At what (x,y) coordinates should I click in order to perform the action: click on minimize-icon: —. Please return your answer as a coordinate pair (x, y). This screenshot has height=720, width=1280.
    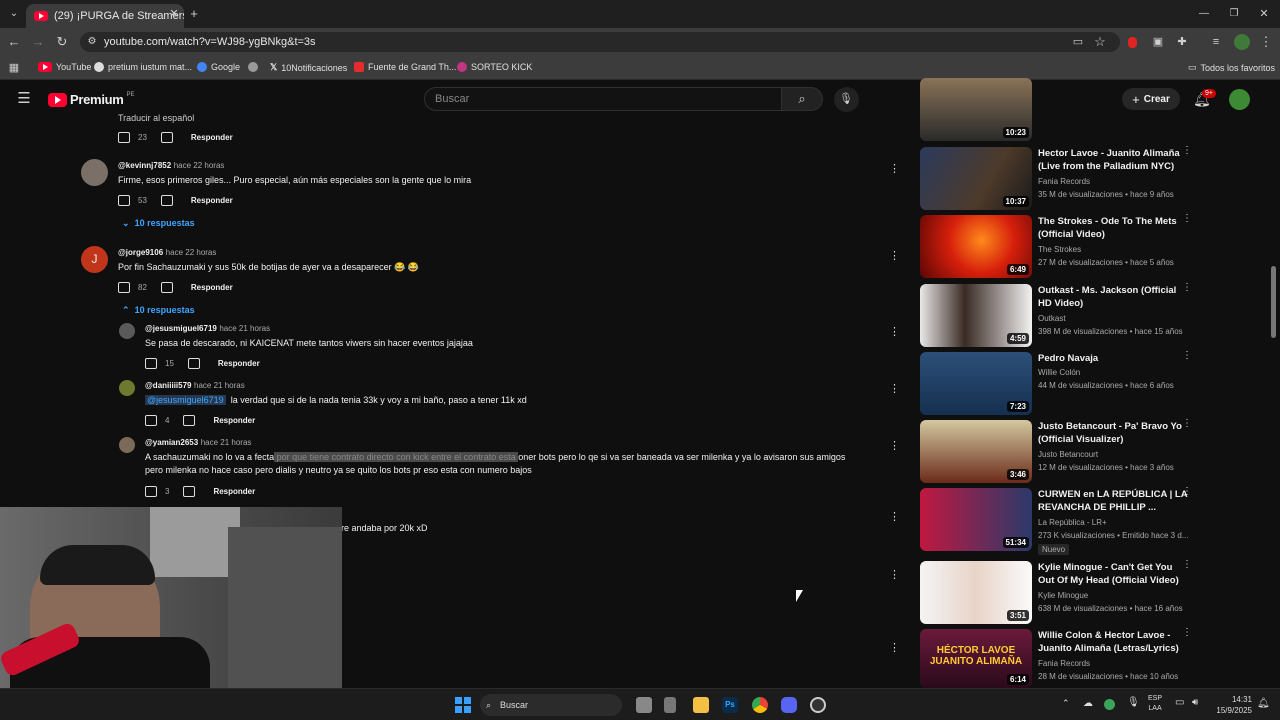
    Looking at the image, I should click on (1204, 14).